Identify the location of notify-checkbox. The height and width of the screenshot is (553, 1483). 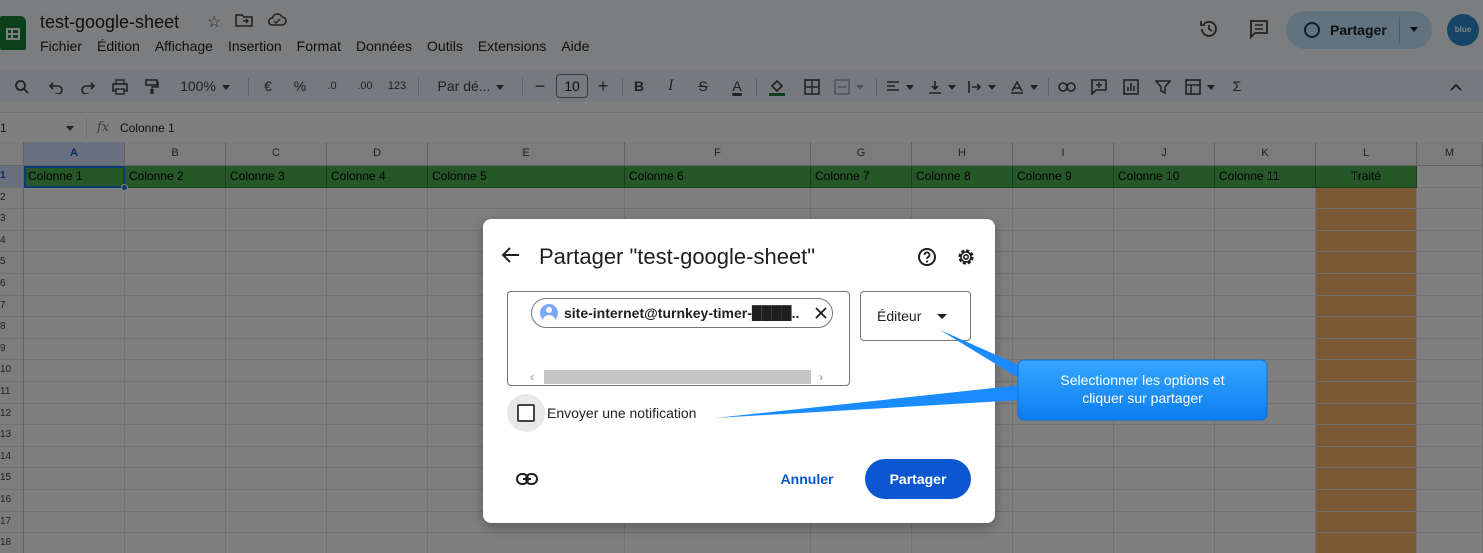
(526, 413).